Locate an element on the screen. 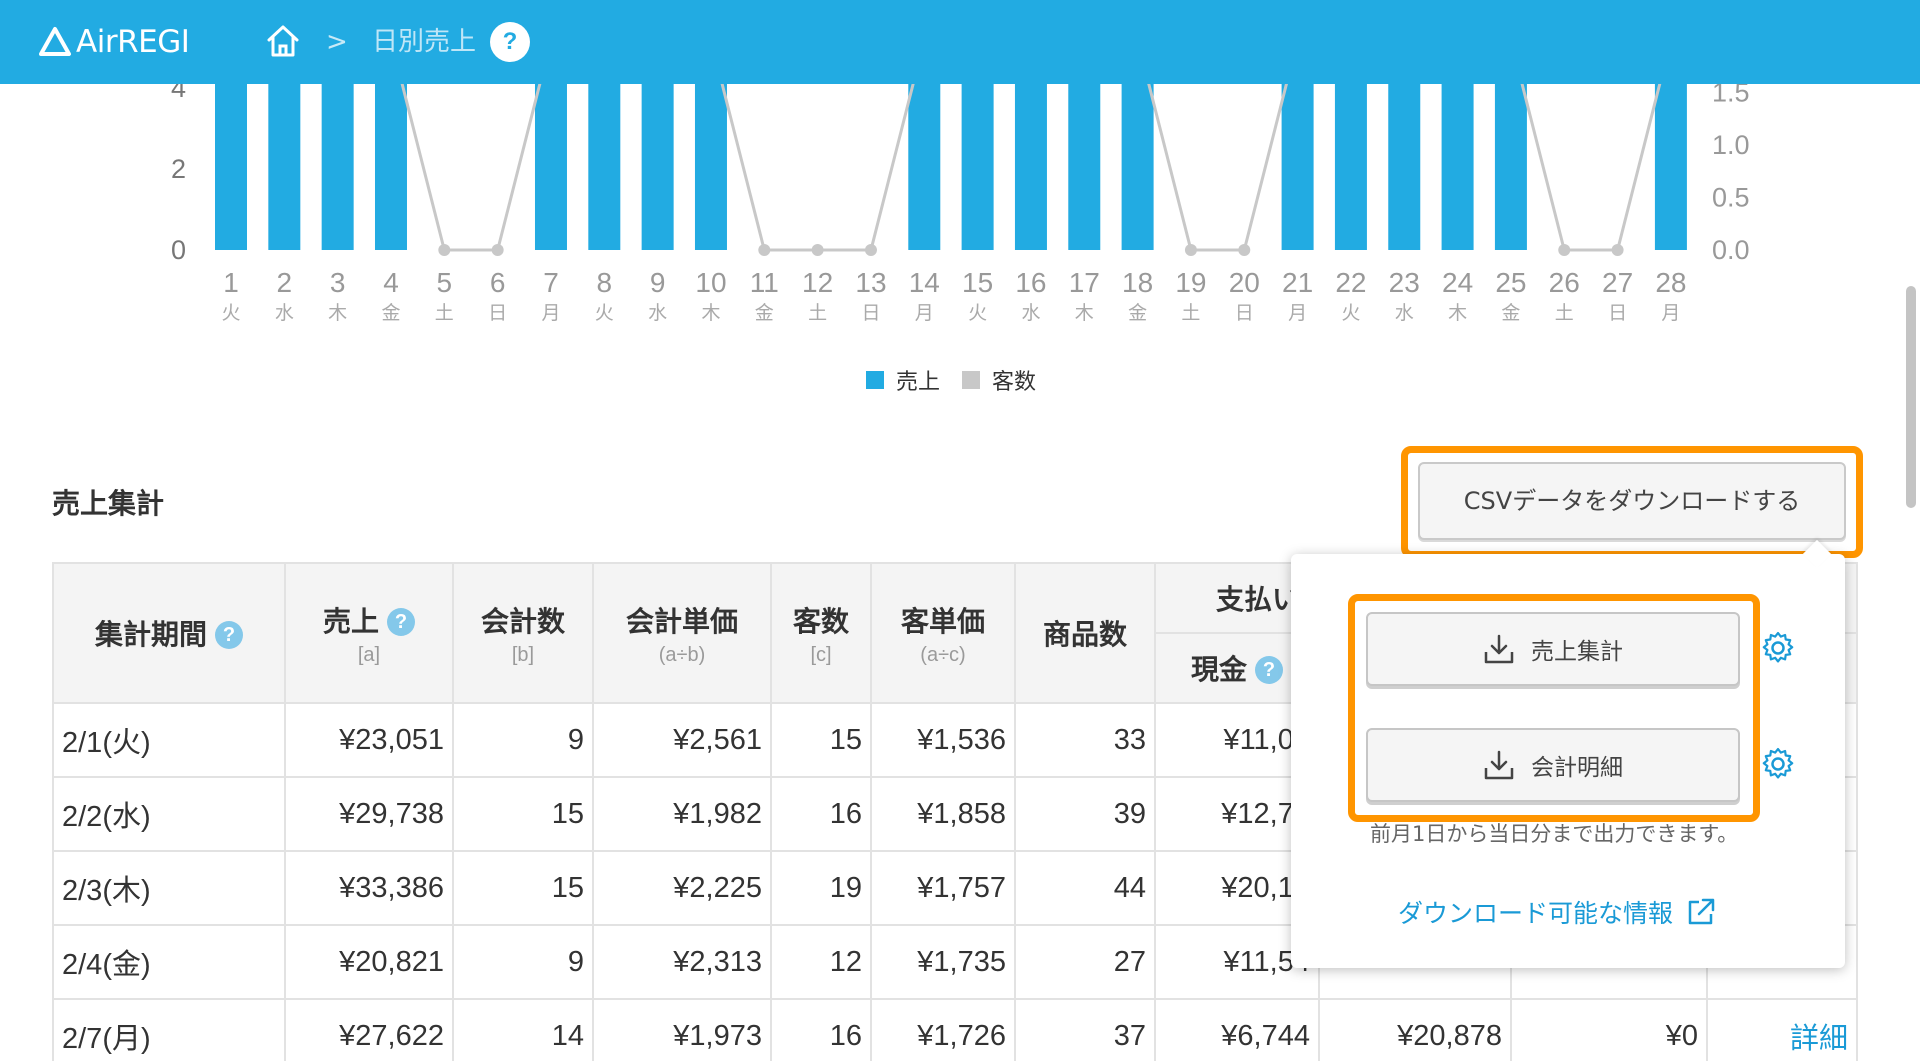 Image resolution: width=1920 pixels, height=1061 pixels. downloadable-info-link: ダウンロード可能な情報 is located at coordinates (1557, 912).